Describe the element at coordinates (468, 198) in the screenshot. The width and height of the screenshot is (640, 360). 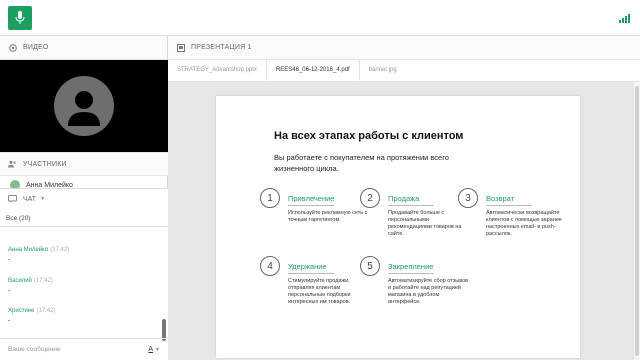
I see `step-number: 3` at that location.